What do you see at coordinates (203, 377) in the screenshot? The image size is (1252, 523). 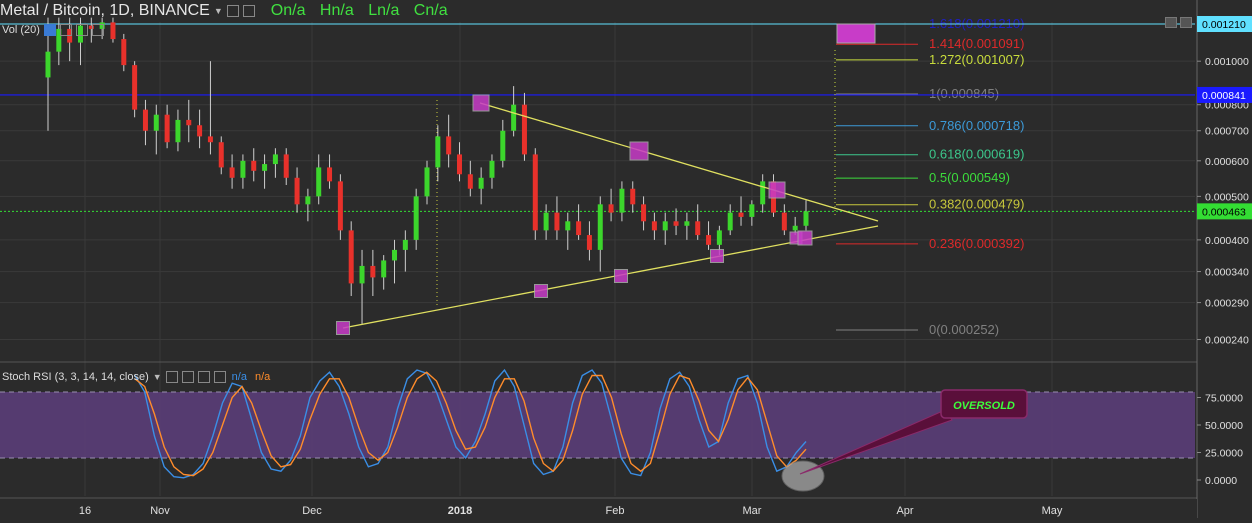 I see `add-icon` at bounding box center [203, 377].